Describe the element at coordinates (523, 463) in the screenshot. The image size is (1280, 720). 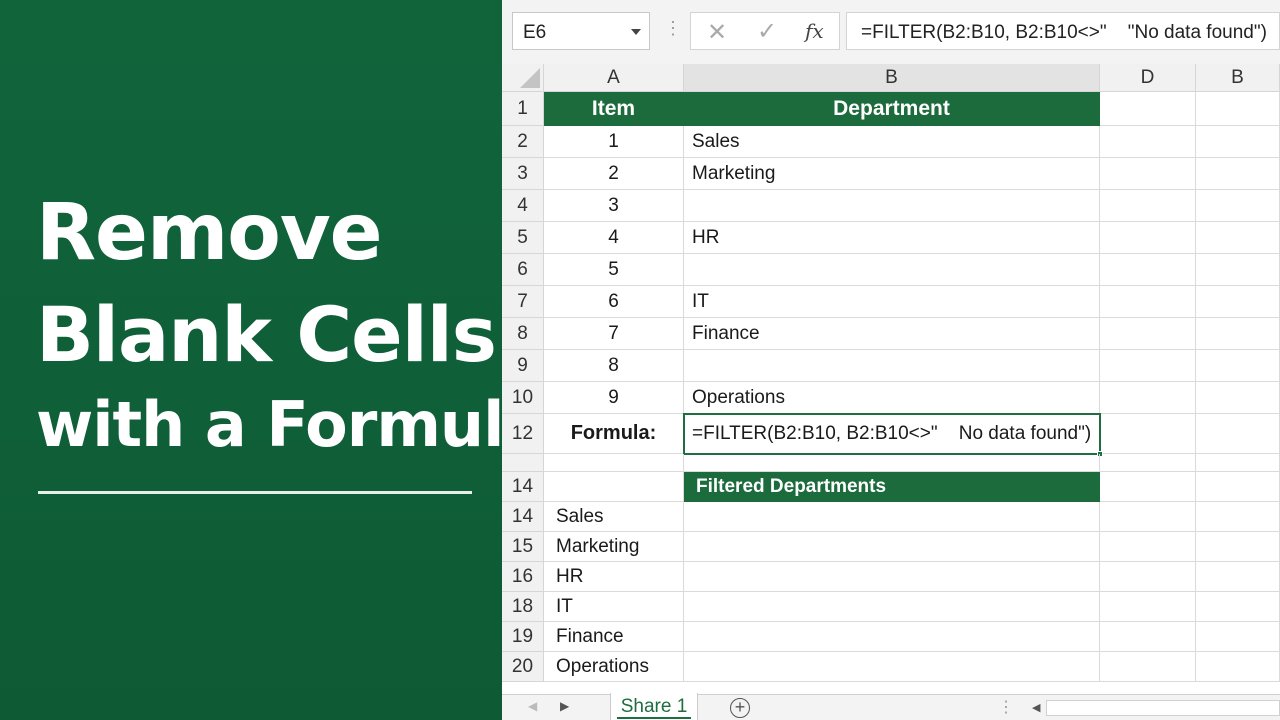
I see `row-header` at that location.